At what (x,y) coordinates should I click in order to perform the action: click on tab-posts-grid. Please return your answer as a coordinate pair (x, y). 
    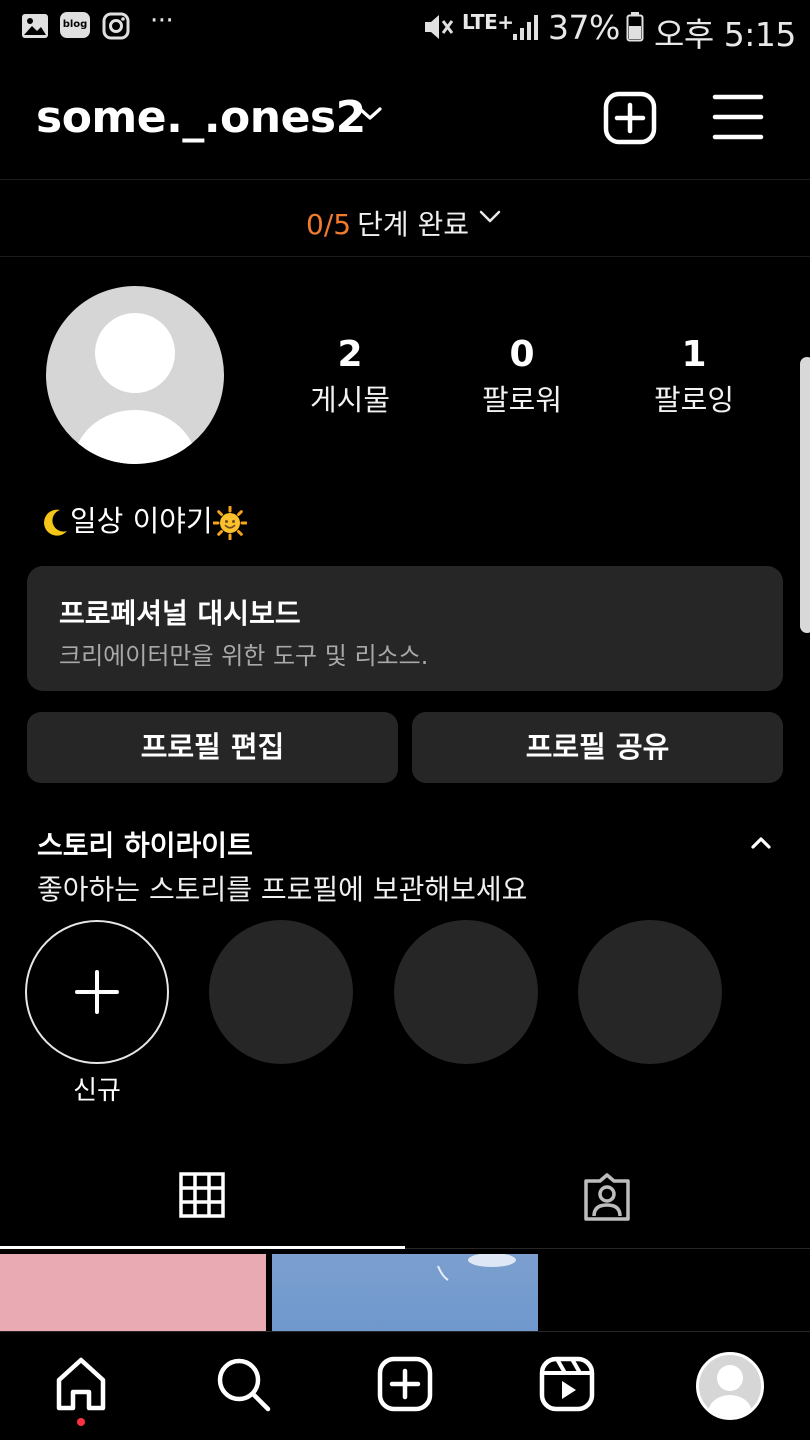
    Looking at the image, I should click on (202, 1199).